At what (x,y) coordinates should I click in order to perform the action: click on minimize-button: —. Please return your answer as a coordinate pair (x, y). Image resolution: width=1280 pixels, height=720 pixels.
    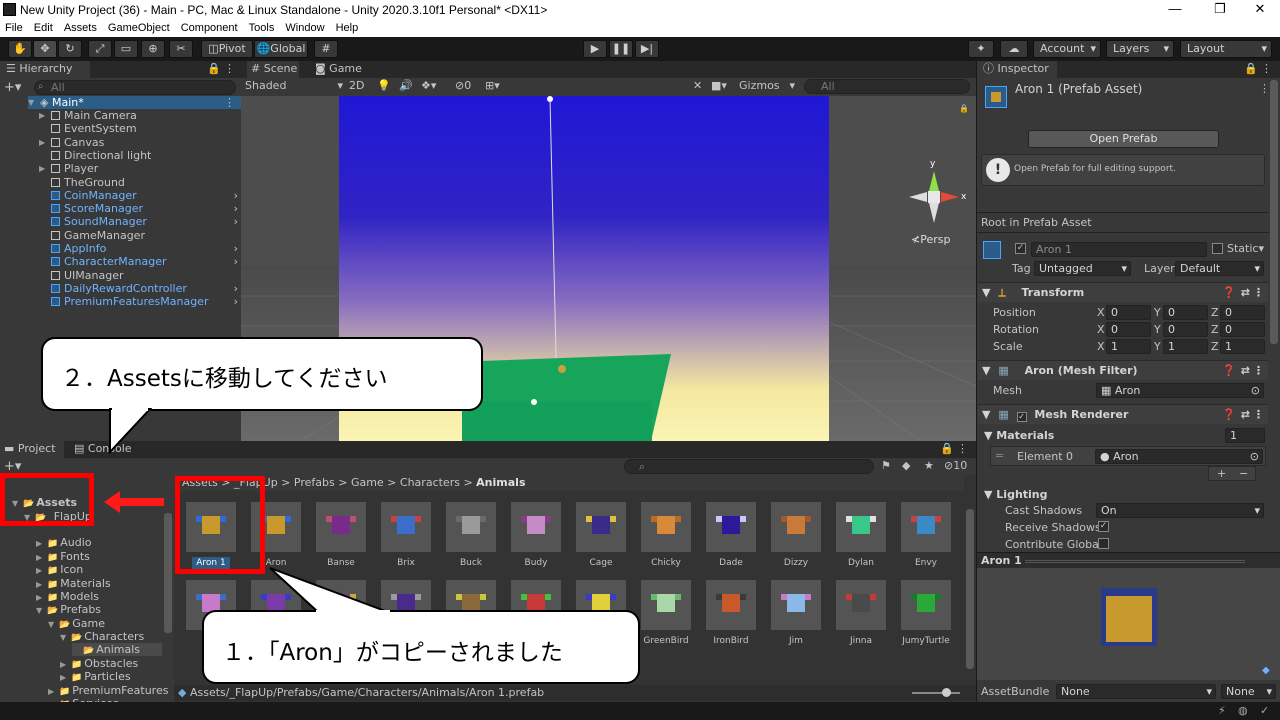
    Looking at the image, I should click on (1175, 8).